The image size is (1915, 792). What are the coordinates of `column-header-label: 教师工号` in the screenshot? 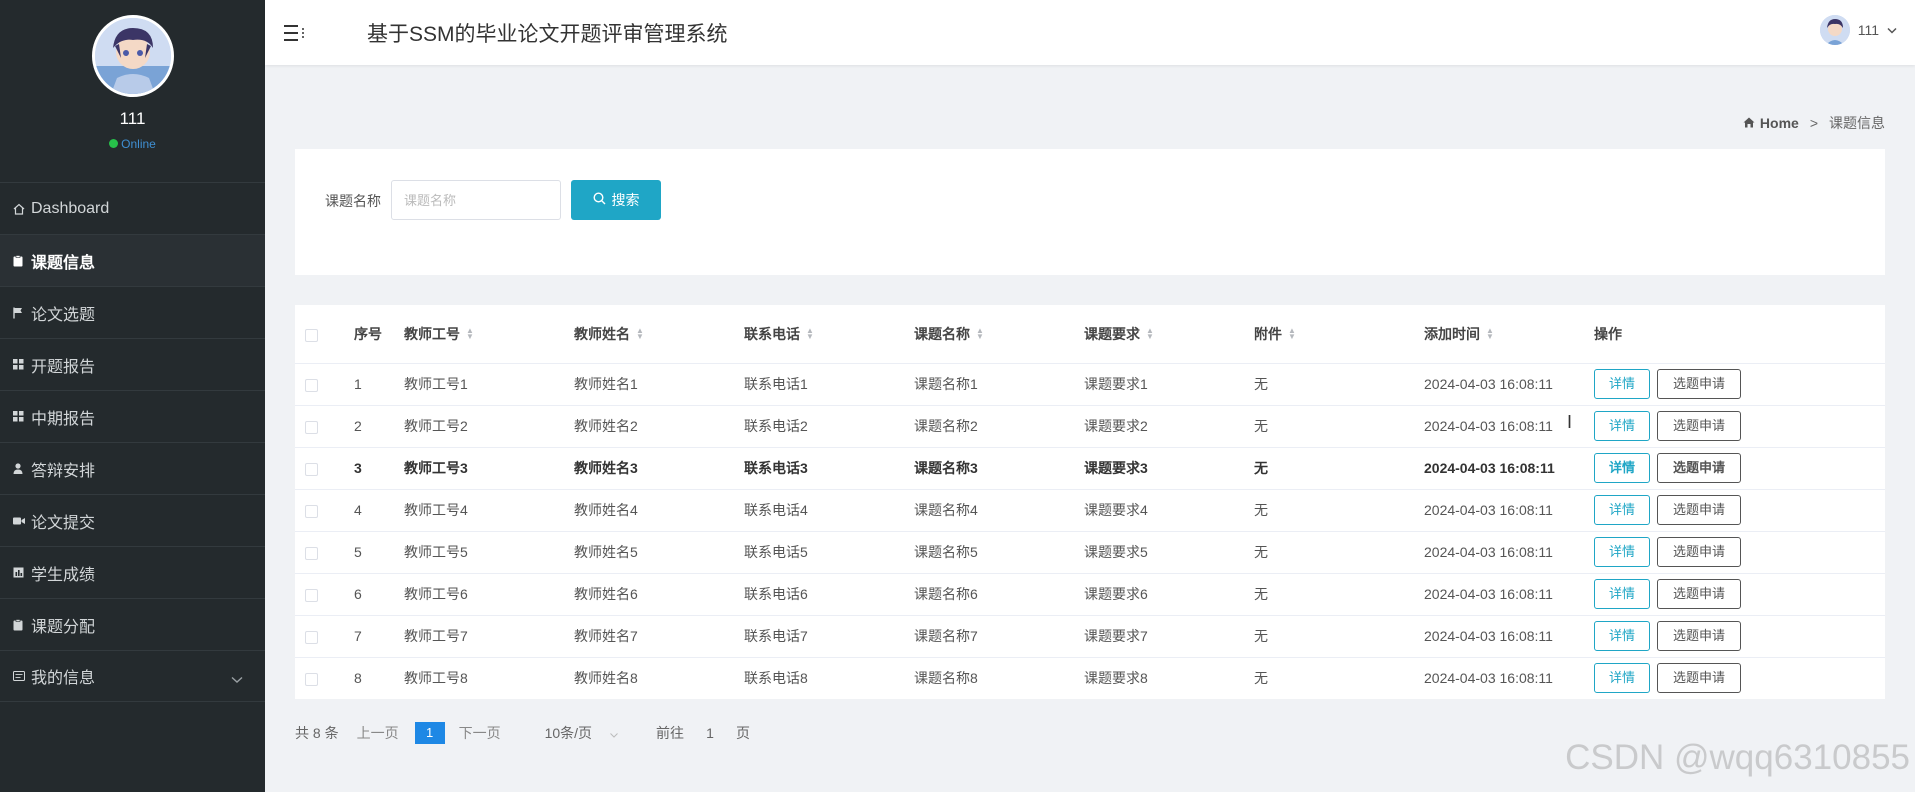 It's located at (432, 333).